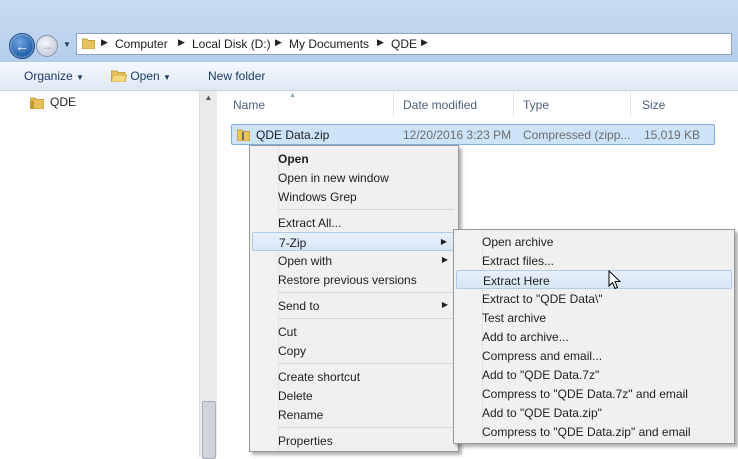 The width and height of the screenshot is (738, 459). I want to click on breadcrumb-computer: Computer, so click(141, 44).